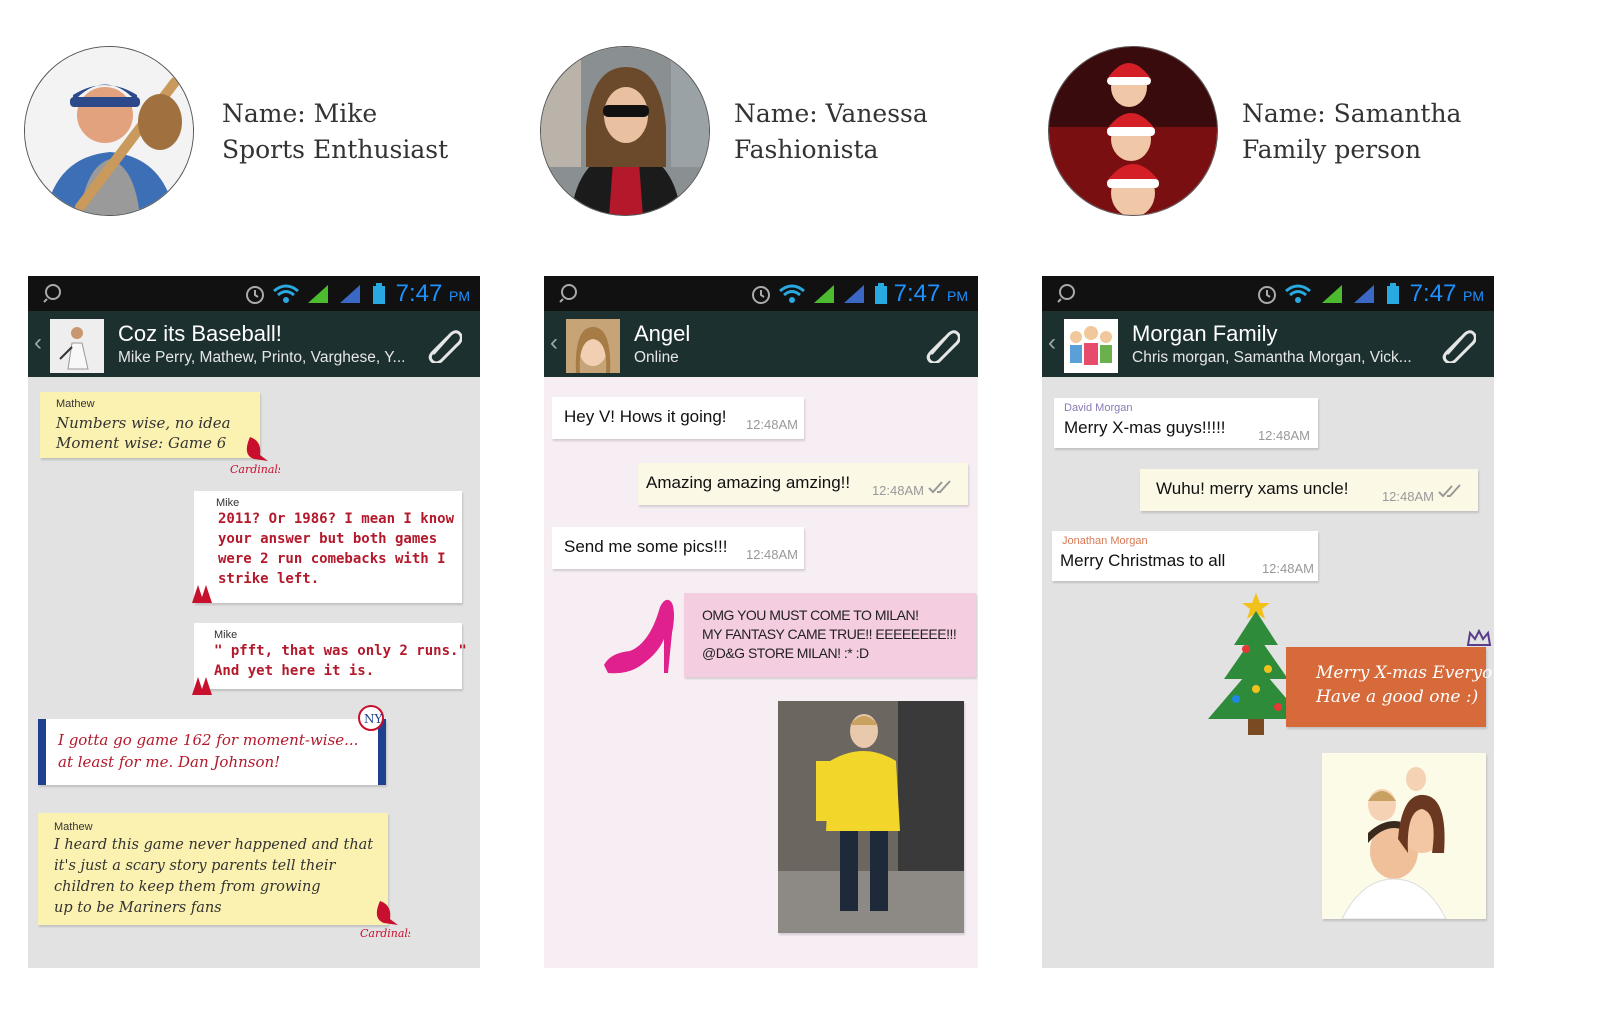  What do you see at coordinates (1351, 132) in the screenshot?
I see `persona-samantha-text: Name: Samantha Family person` at bounding box center [1351, 132].